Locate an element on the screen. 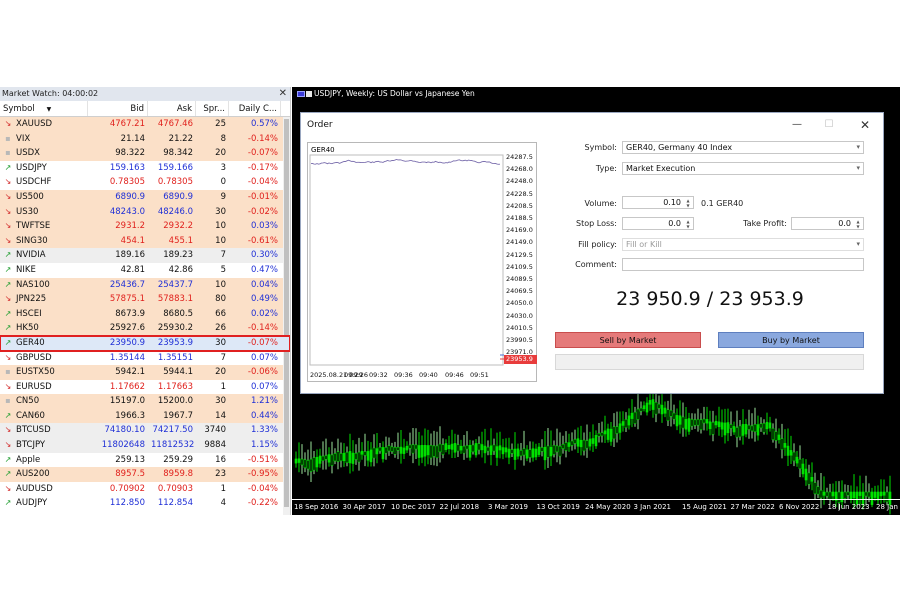  ask-cell: 8959.8 is located at coordinates (178, 474).